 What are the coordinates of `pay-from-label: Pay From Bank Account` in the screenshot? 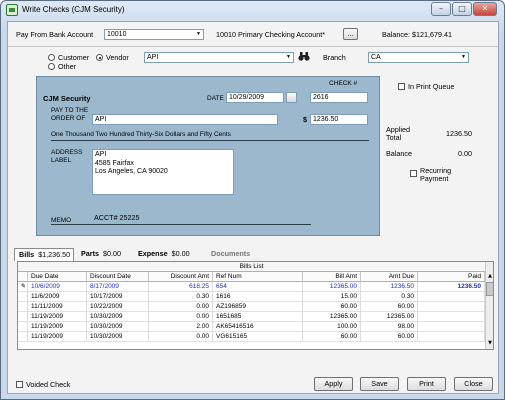 It's located at (55, 34).